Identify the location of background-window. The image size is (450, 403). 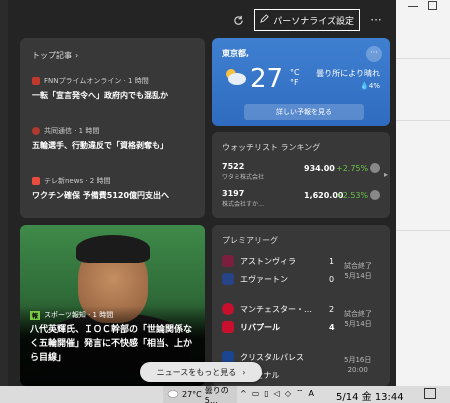
(423, 193).